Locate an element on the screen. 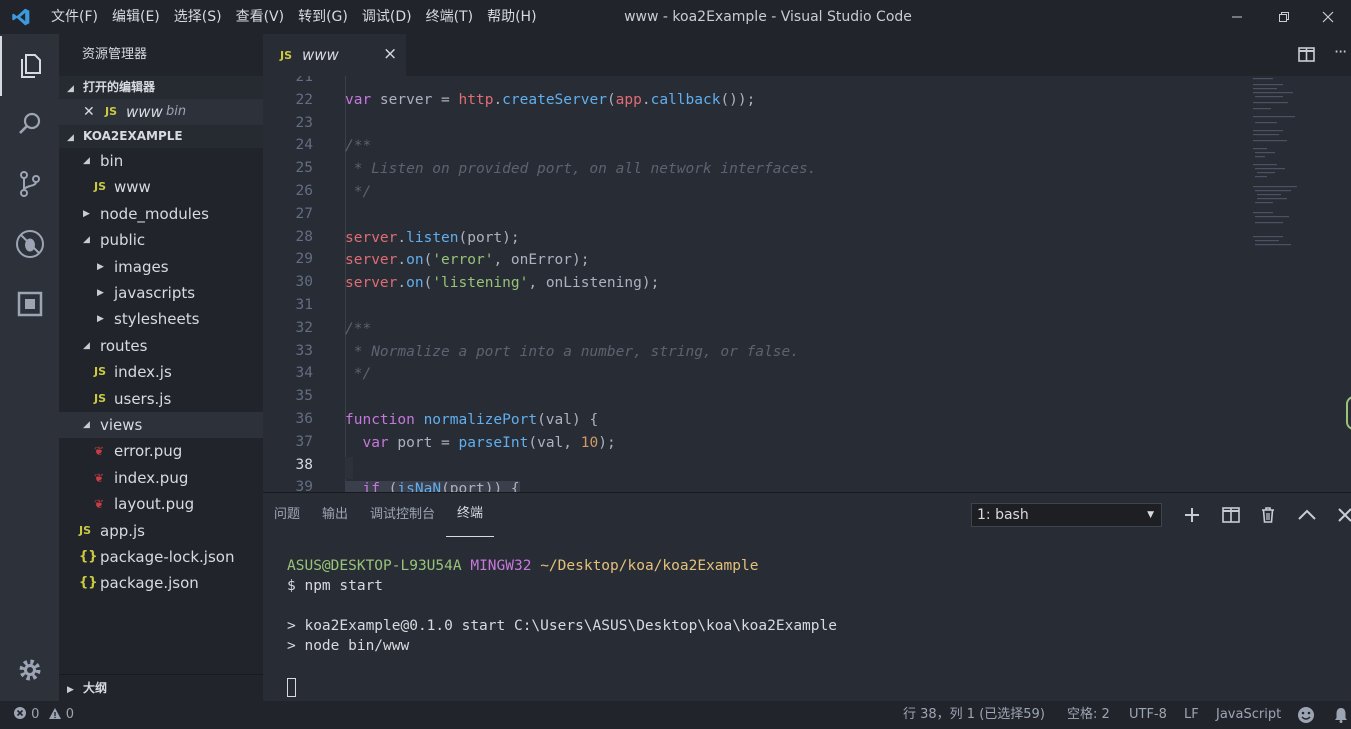 This screenshot has height=729, width=1351. tree-item-public: ◢ public is located at coordinates (161, 240).